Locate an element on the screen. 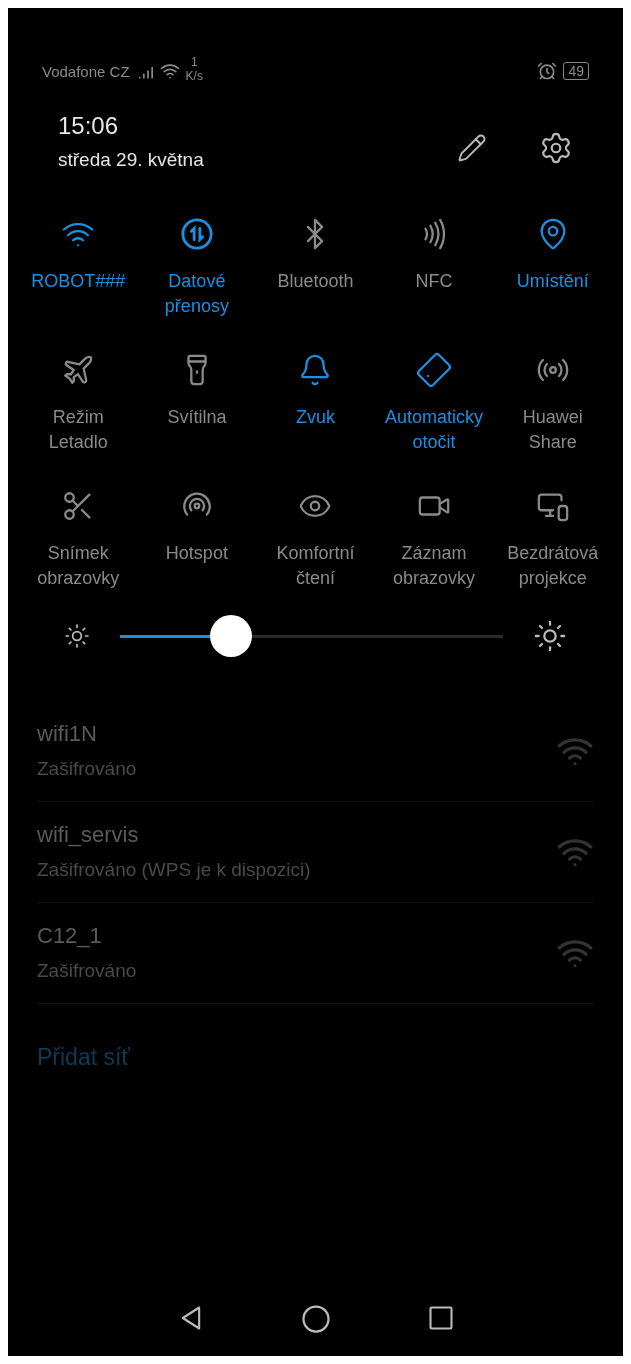 The width and height of the screenshot is (631, 1364). speed-unit: K/s is located at coordinates (194, 76).